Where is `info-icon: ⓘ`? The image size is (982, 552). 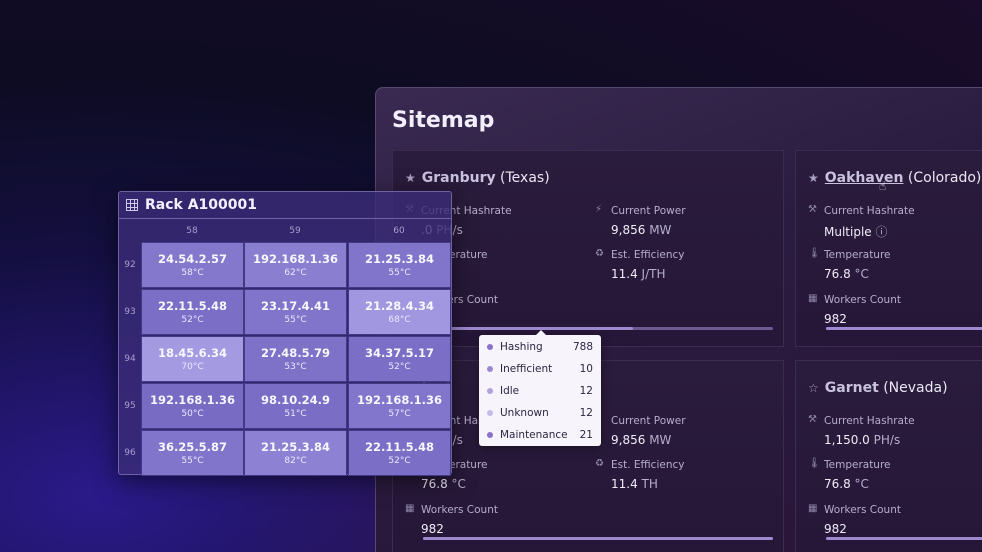
info-icon: ⓘ is located at coordinates (882, 232).